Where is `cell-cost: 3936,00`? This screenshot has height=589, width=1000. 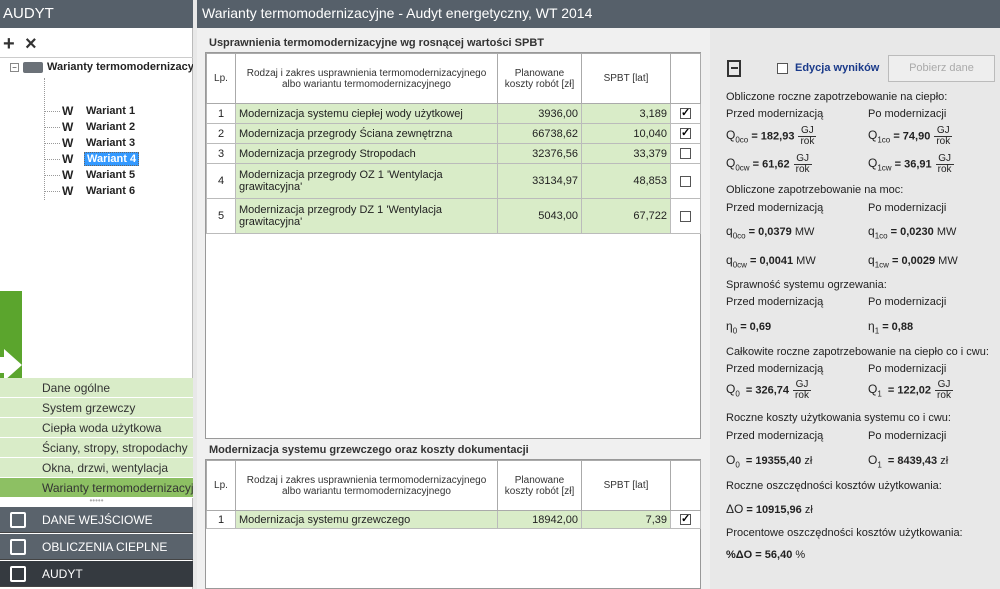
cell-cost: 3936,00 is located at coordinates (539, 113).